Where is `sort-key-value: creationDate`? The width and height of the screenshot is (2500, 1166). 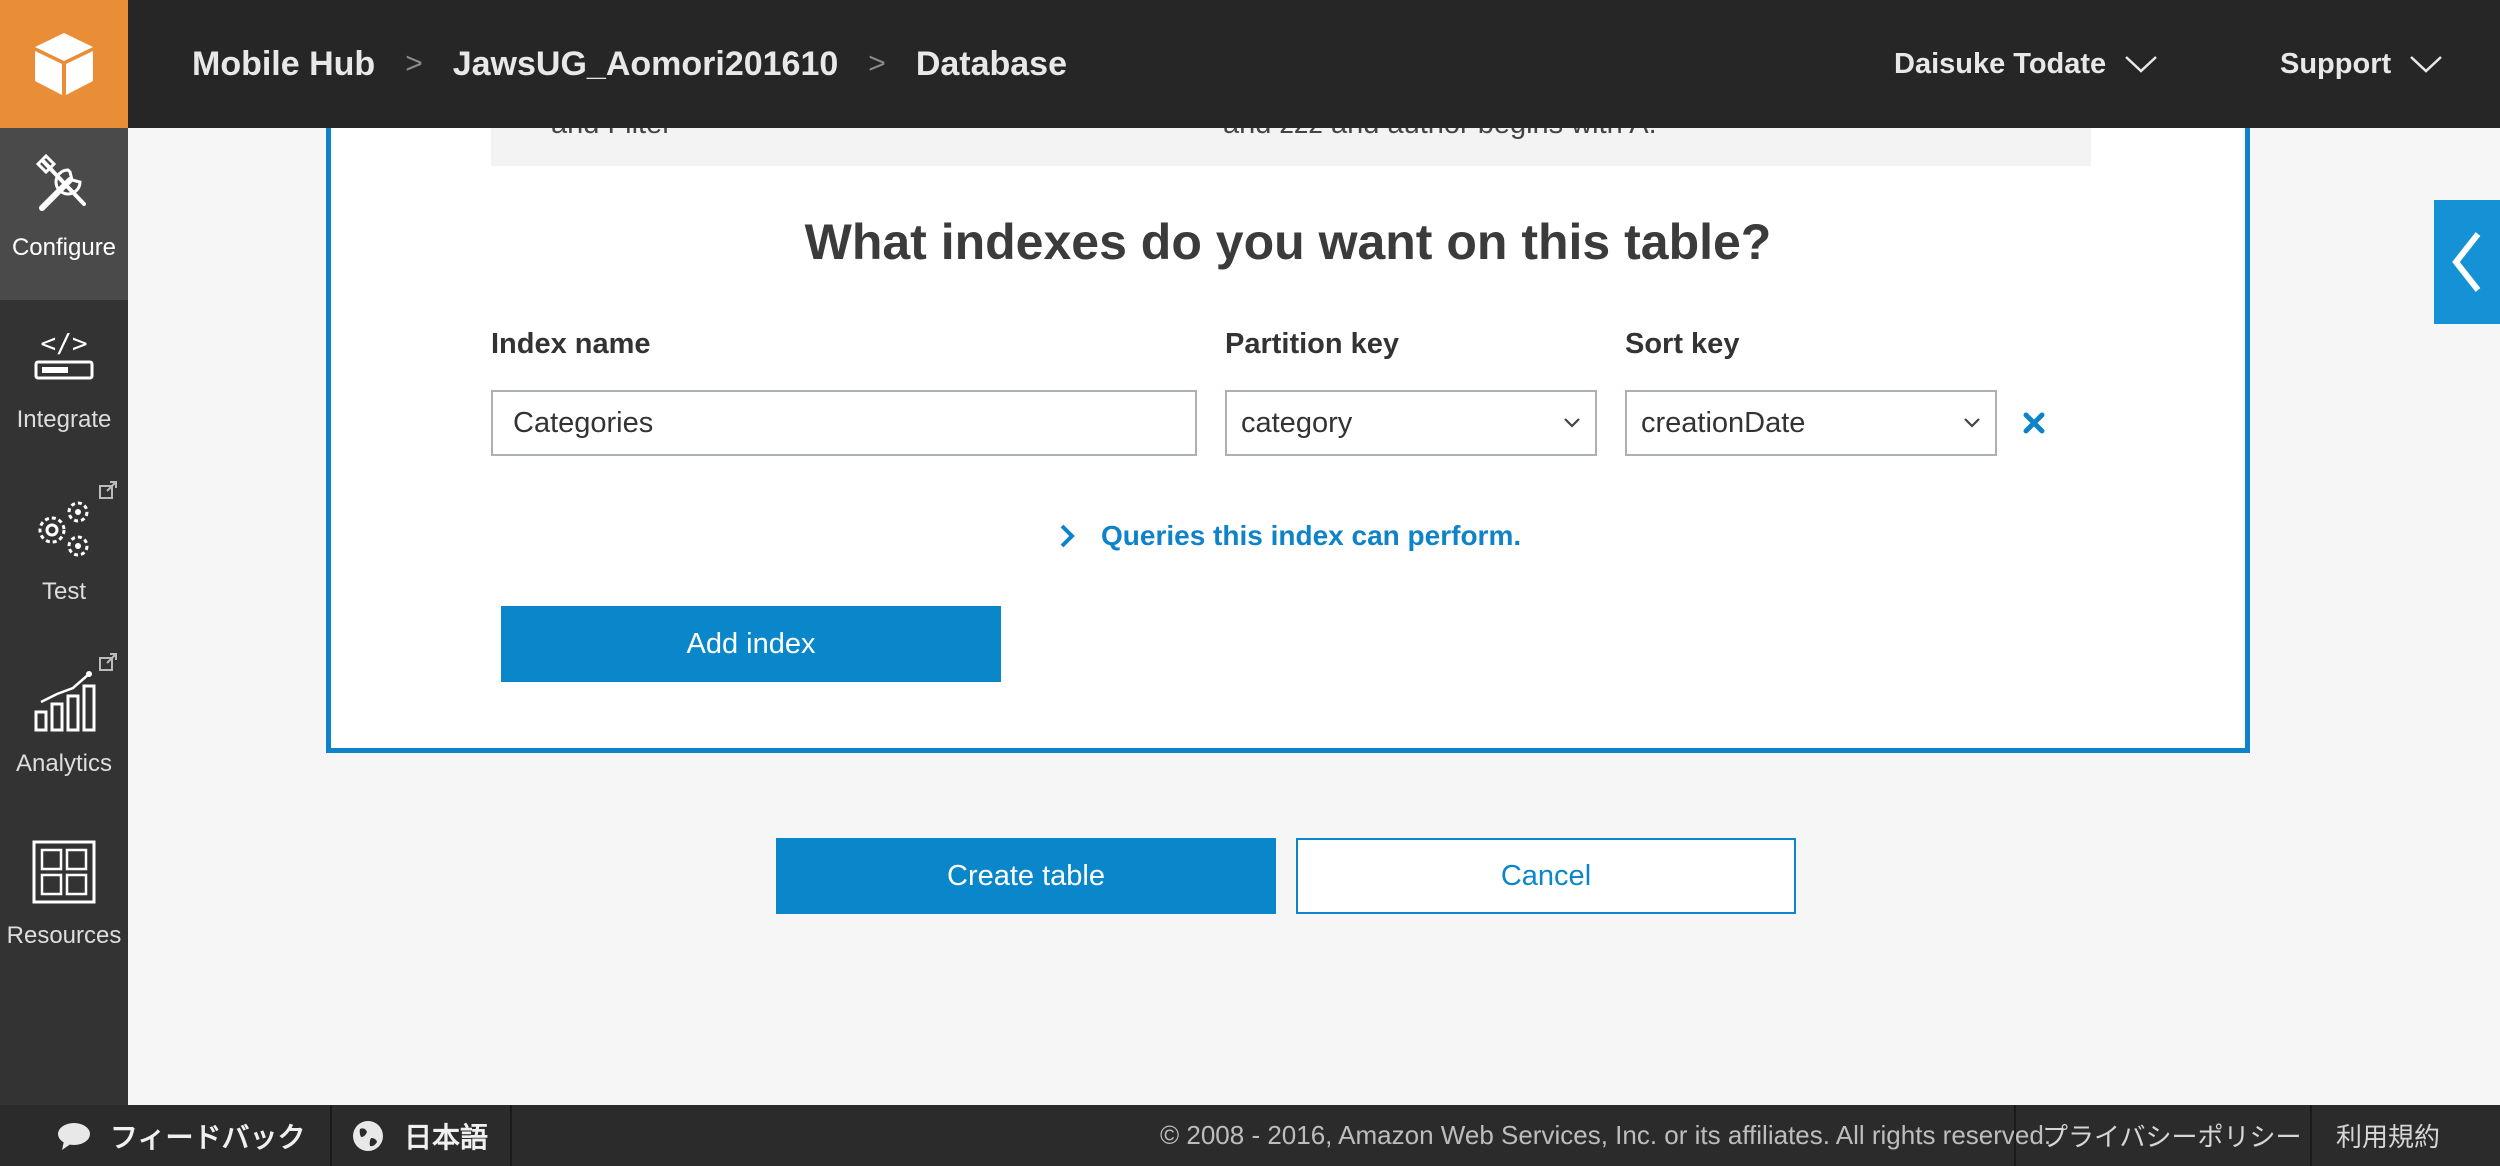
sort-key-value: creationDate is located at coordinates (1723, 422).